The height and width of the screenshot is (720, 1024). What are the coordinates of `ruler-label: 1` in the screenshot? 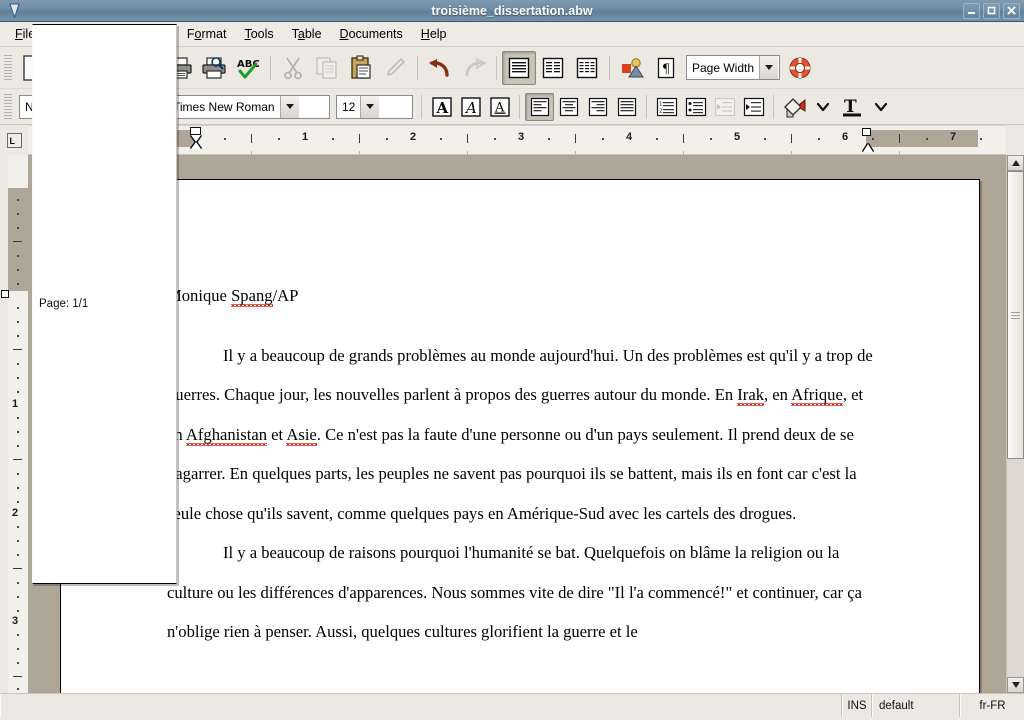 It's located at (305, 137).